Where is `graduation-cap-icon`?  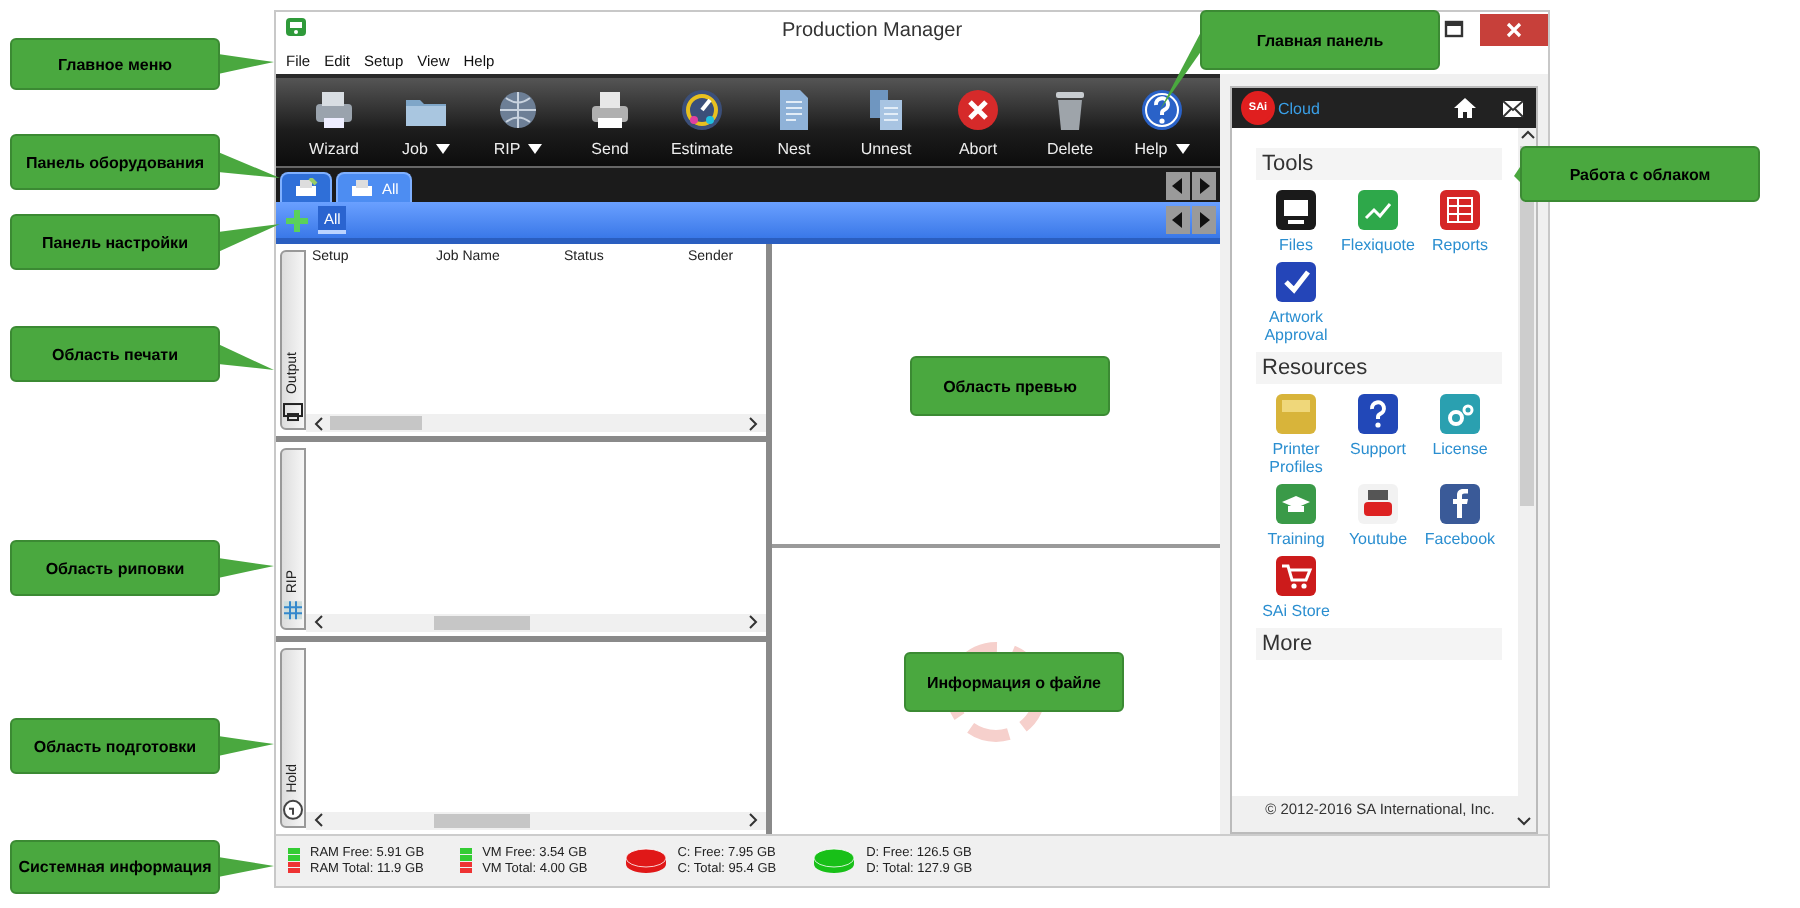
graduation-cap-icon is located at coordinates (1296, 504).